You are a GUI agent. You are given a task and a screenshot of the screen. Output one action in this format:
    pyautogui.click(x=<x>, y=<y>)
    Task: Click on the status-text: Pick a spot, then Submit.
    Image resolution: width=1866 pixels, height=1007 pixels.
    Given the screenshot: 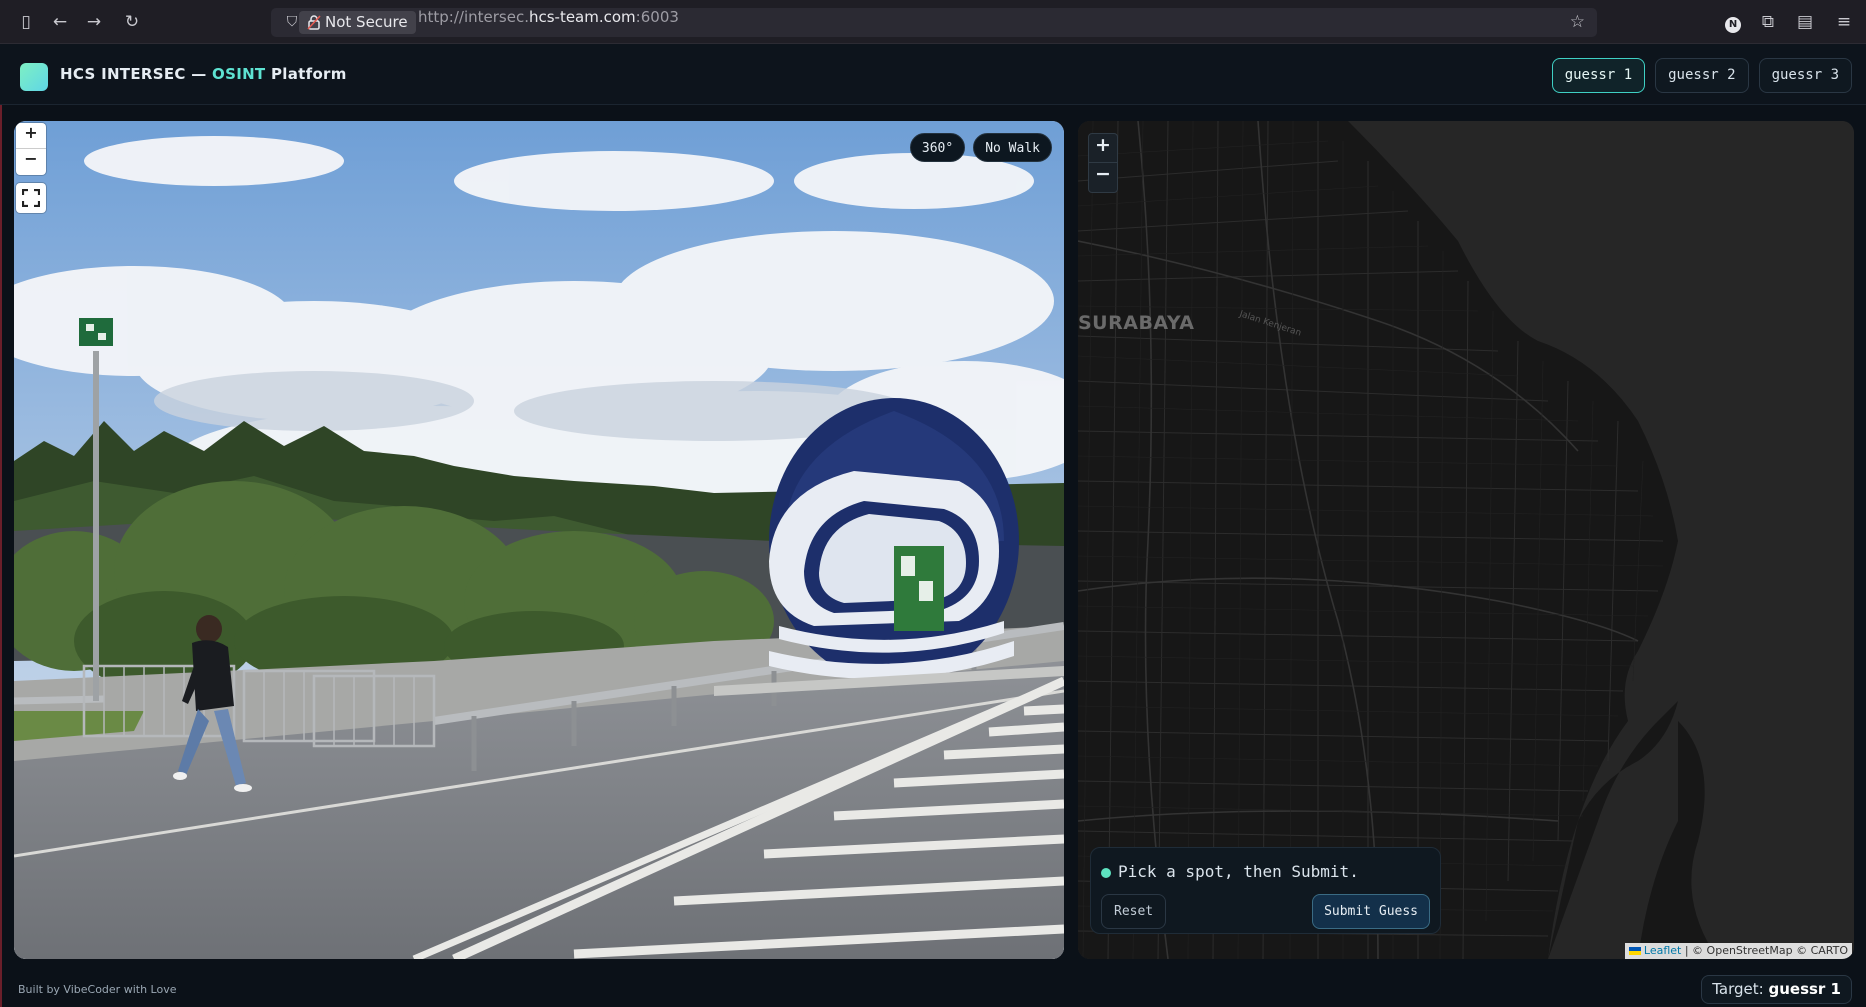 What is the action you would take?
    pyautogui.click(x=1238, y=871)
    